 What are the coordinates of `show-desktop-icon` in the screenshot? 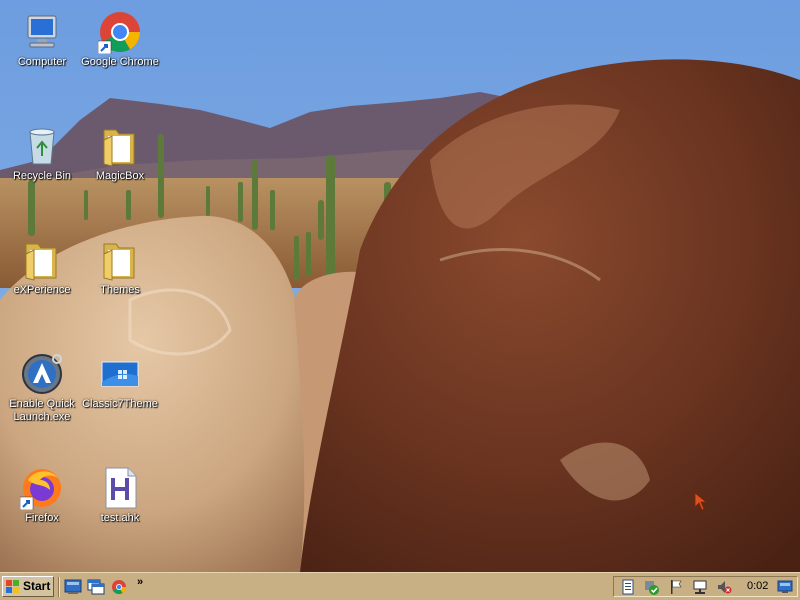 It's located at (73, 587).